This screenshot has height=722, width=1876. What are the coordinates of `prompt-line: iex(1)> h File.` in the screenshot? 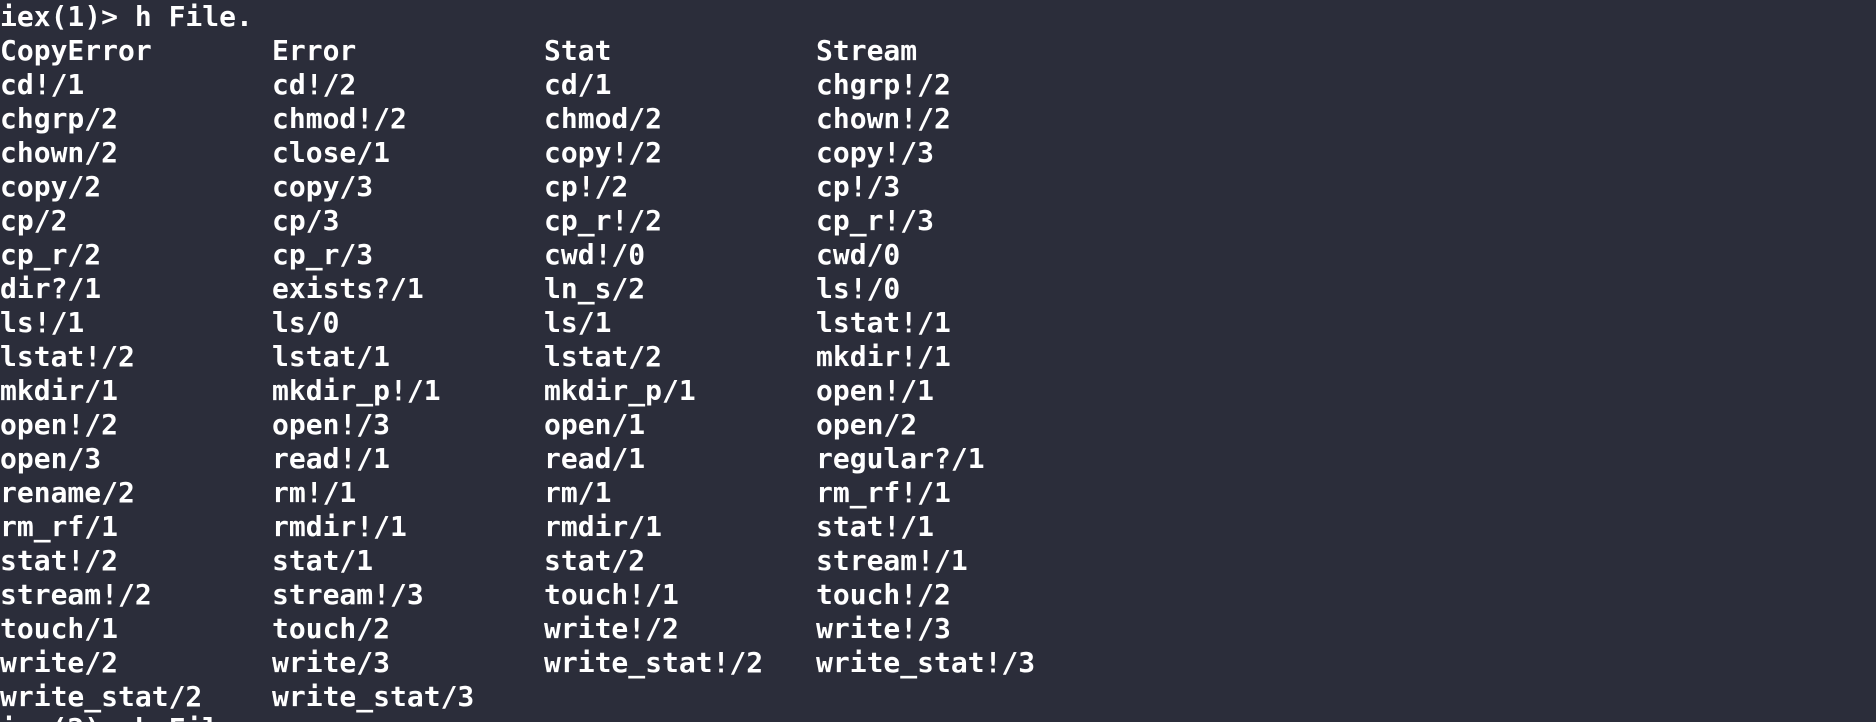 It's located at (126, 16).